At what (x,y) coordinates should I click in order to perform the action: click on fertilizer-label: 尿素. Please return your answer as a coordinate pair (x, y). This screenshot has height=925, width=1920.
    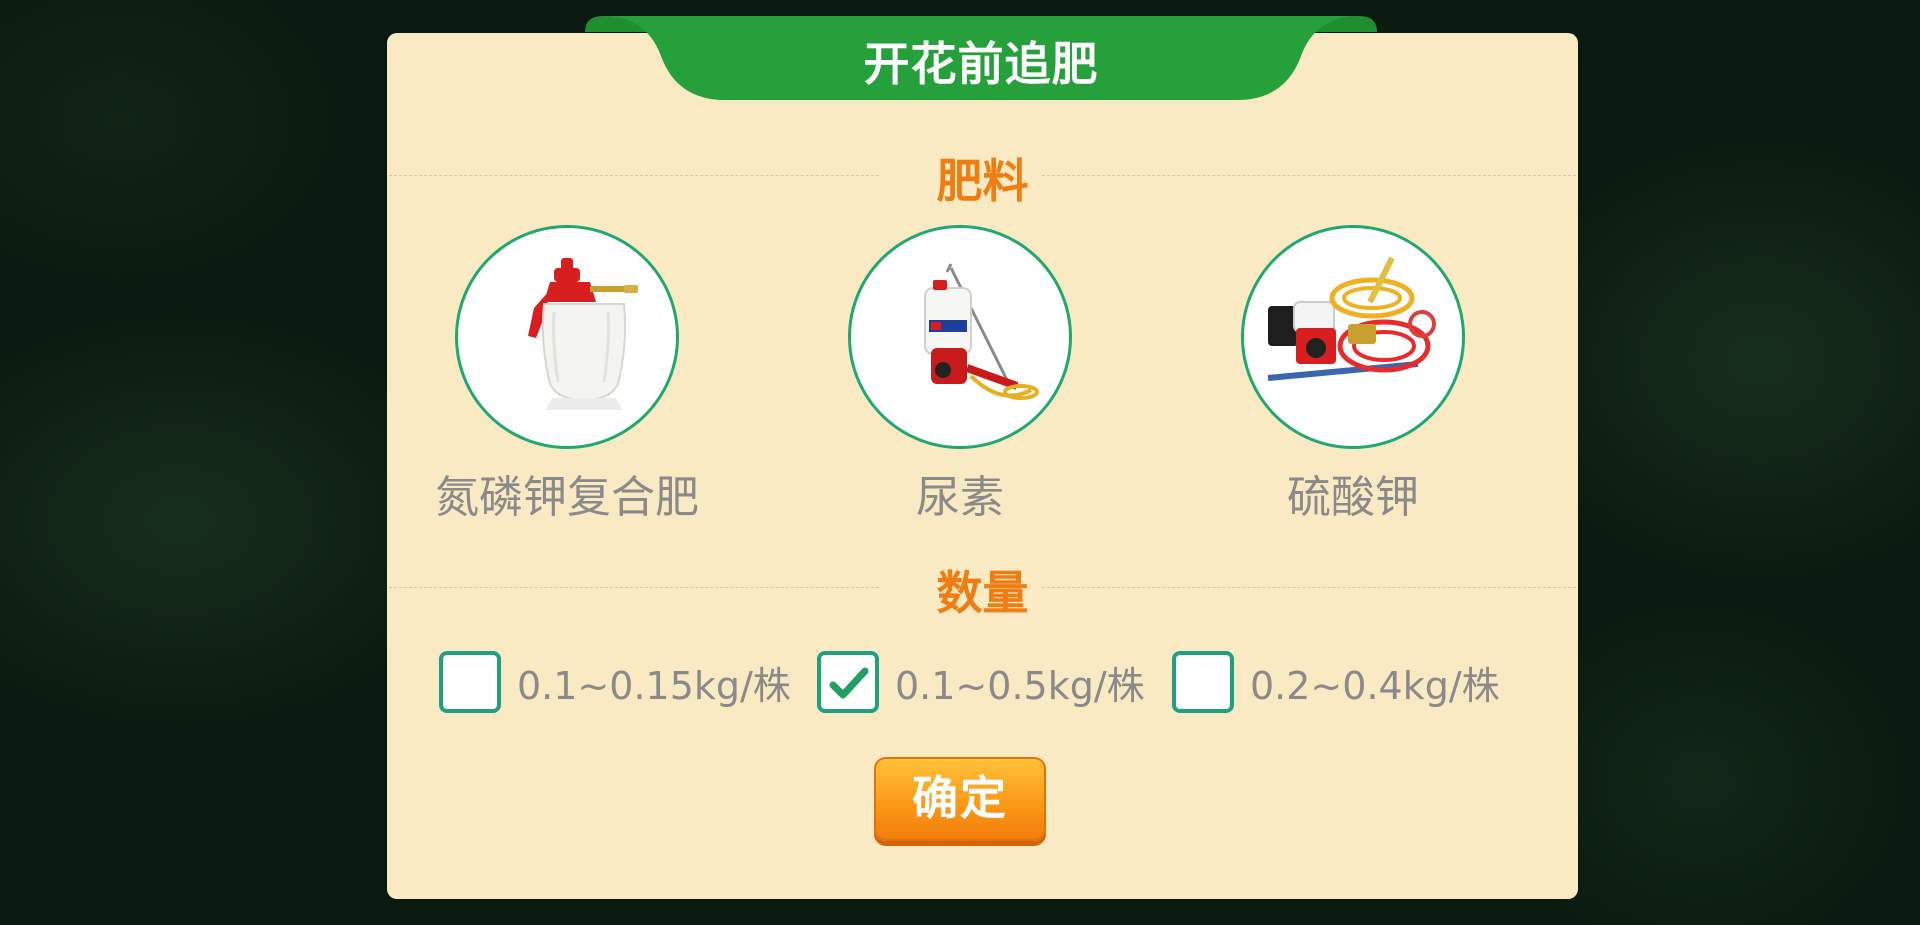
    Looking at the image, I should click on (960, 497).